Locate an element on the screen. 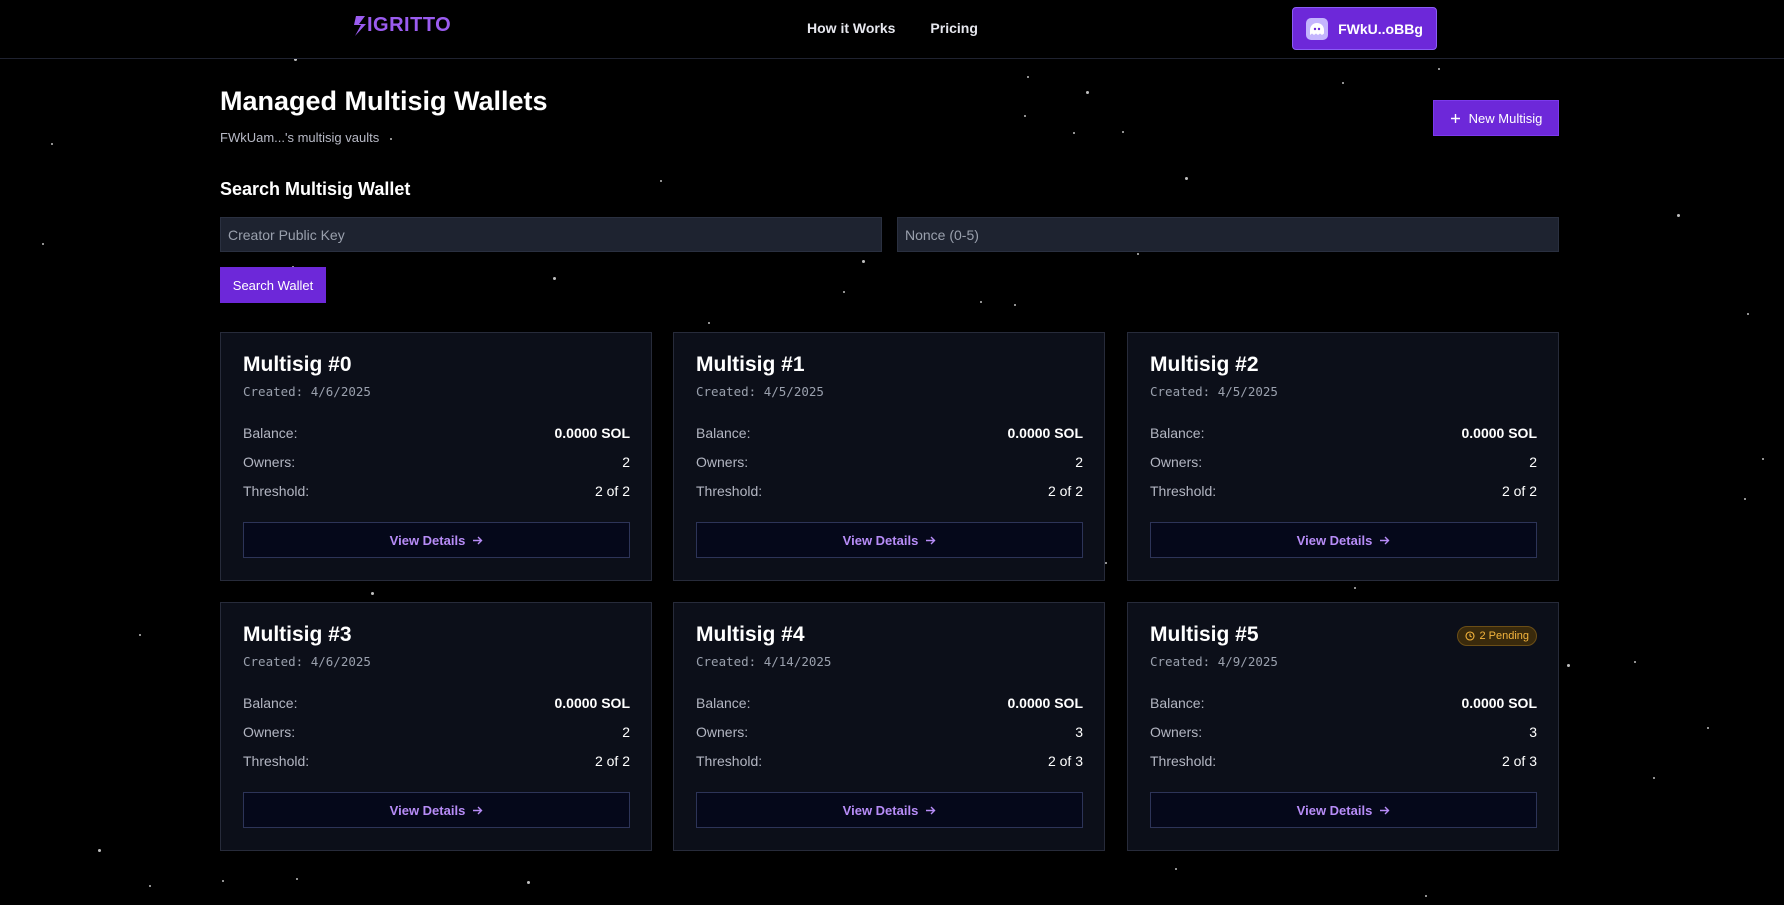 This screenshot has height=905, width=1784. nav-links: How it Works Pricing is located at coordinates (892, 28).